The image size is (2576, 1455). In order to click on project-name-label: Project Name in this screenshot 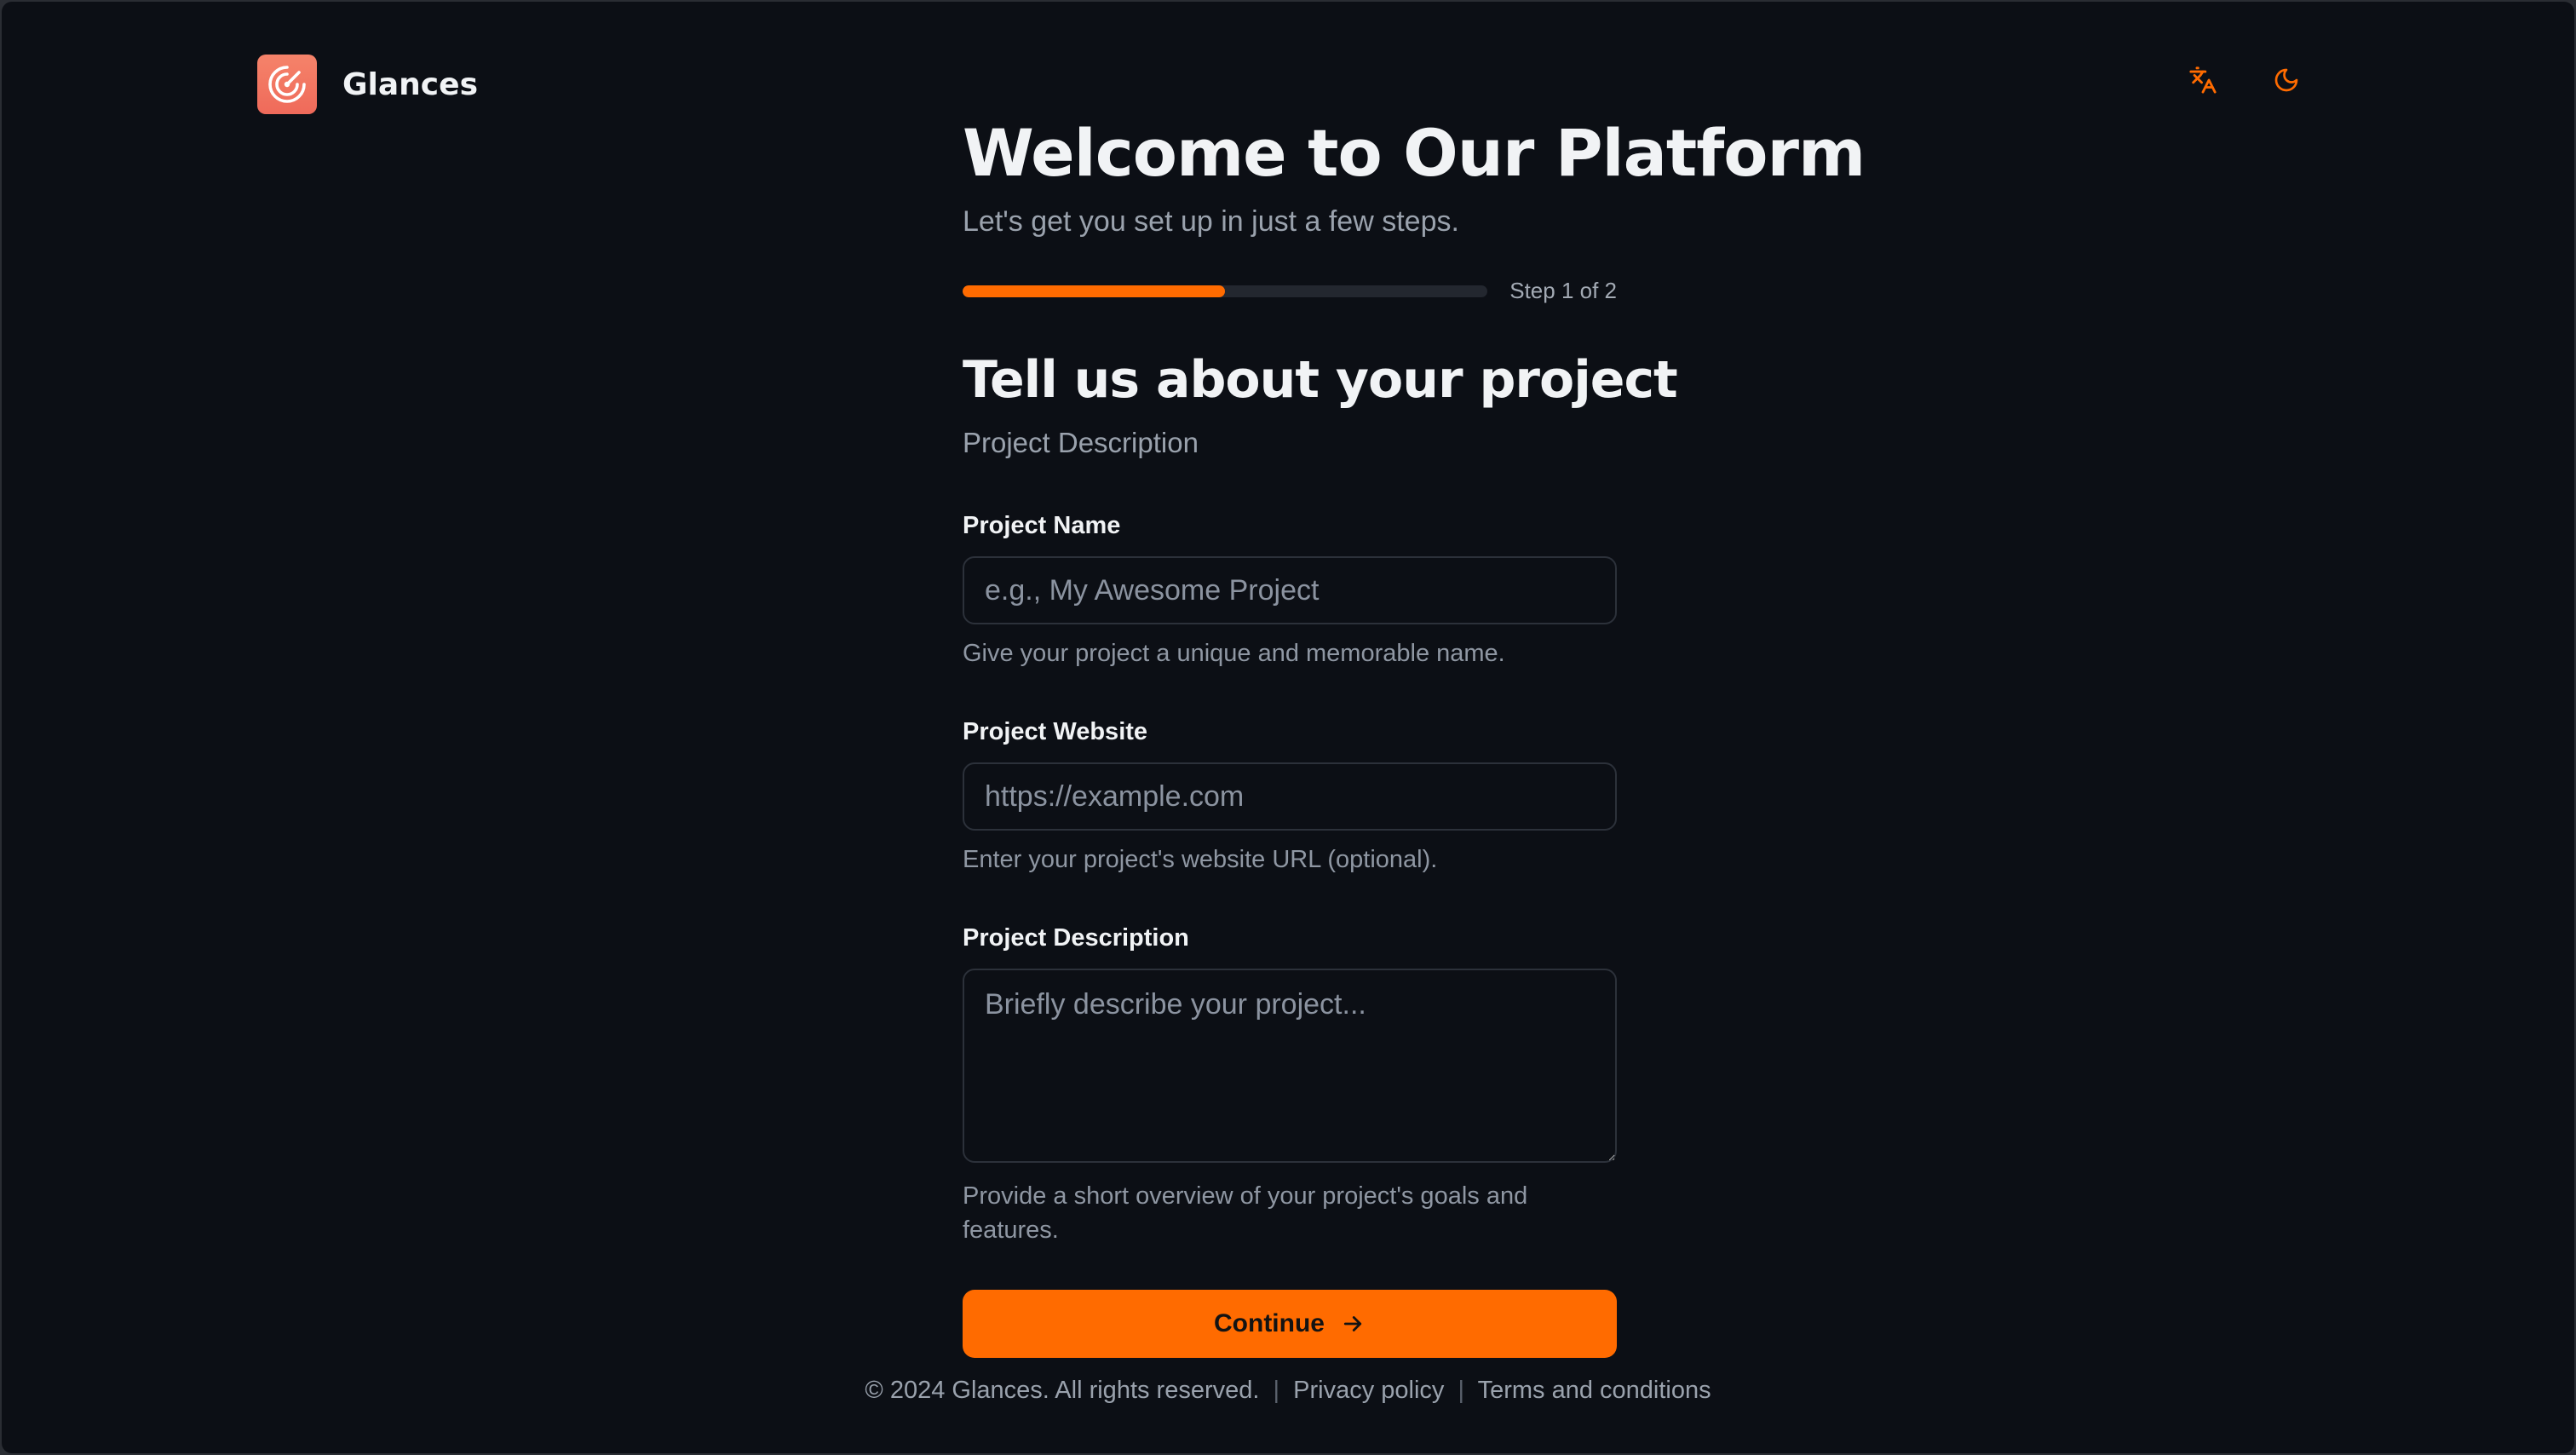, I will do `click(1042, 525)`.